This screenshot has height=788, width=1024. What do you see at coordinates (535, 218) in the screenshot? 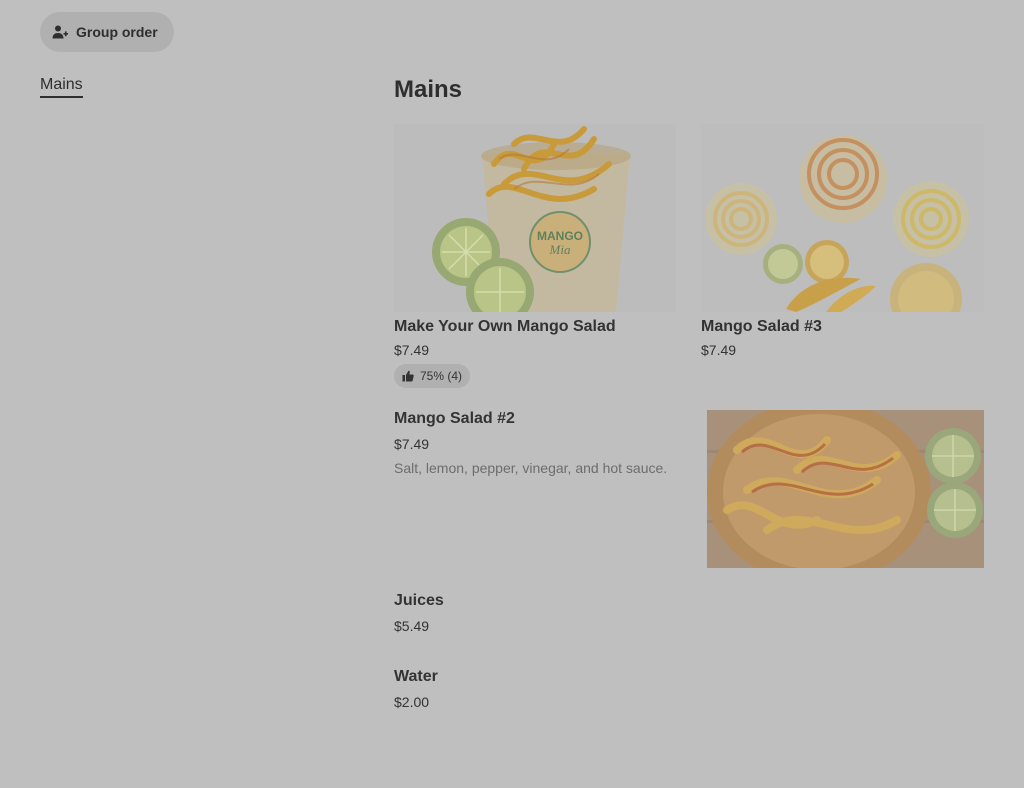
I see `mango-salad-cup-photo: MANGO Mia` at bounding box center [535, 218].